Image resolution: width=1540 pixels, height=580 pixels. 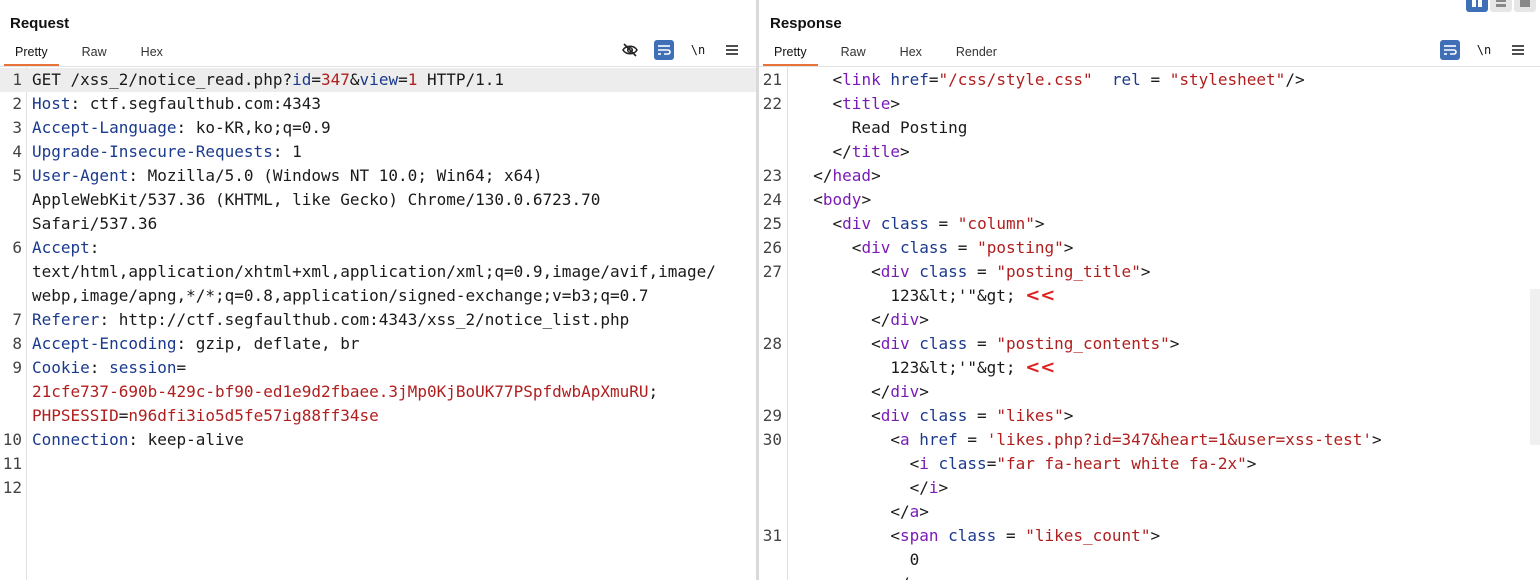 I want to click on code-token: session, so click(x=143, y=367).